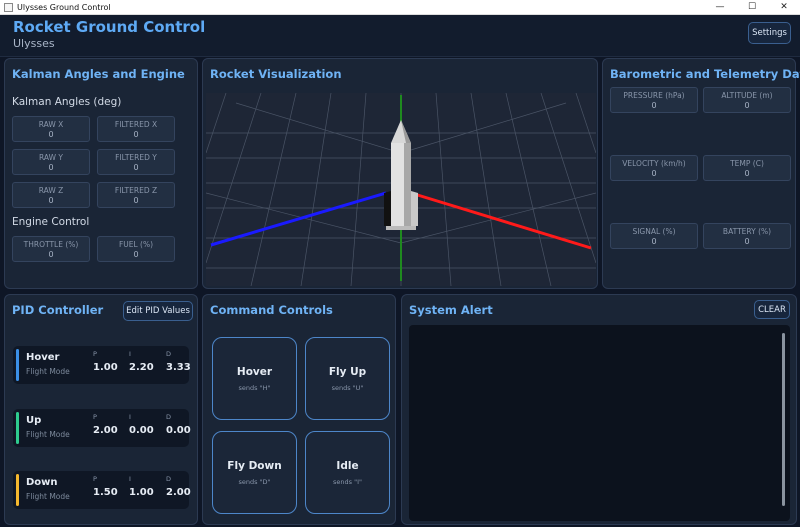 Image resolution: width=800 pixels, height=527 pixels. What do you see at coordinates (400, 36) in the screenshot?
I see `app-header: Rocket Ground Control Ulysses Settings` at bounding box center [400, 36].